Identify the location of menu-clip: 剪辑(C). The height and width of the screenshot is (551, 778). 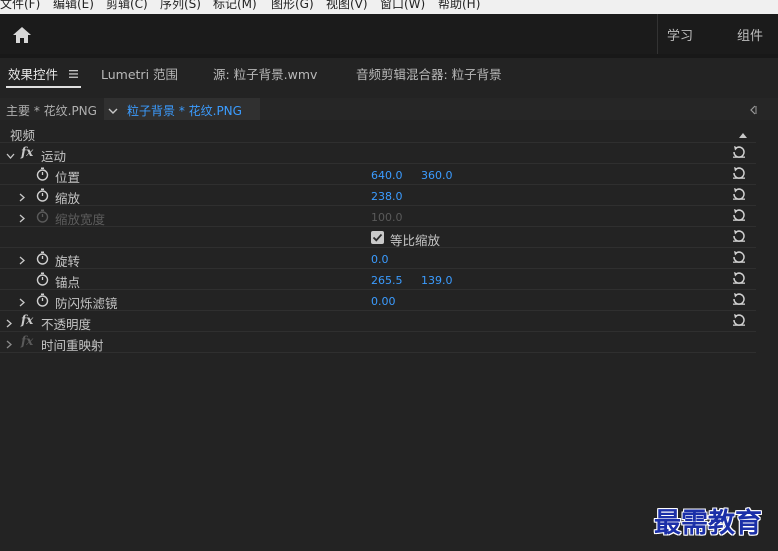
(127, 6).